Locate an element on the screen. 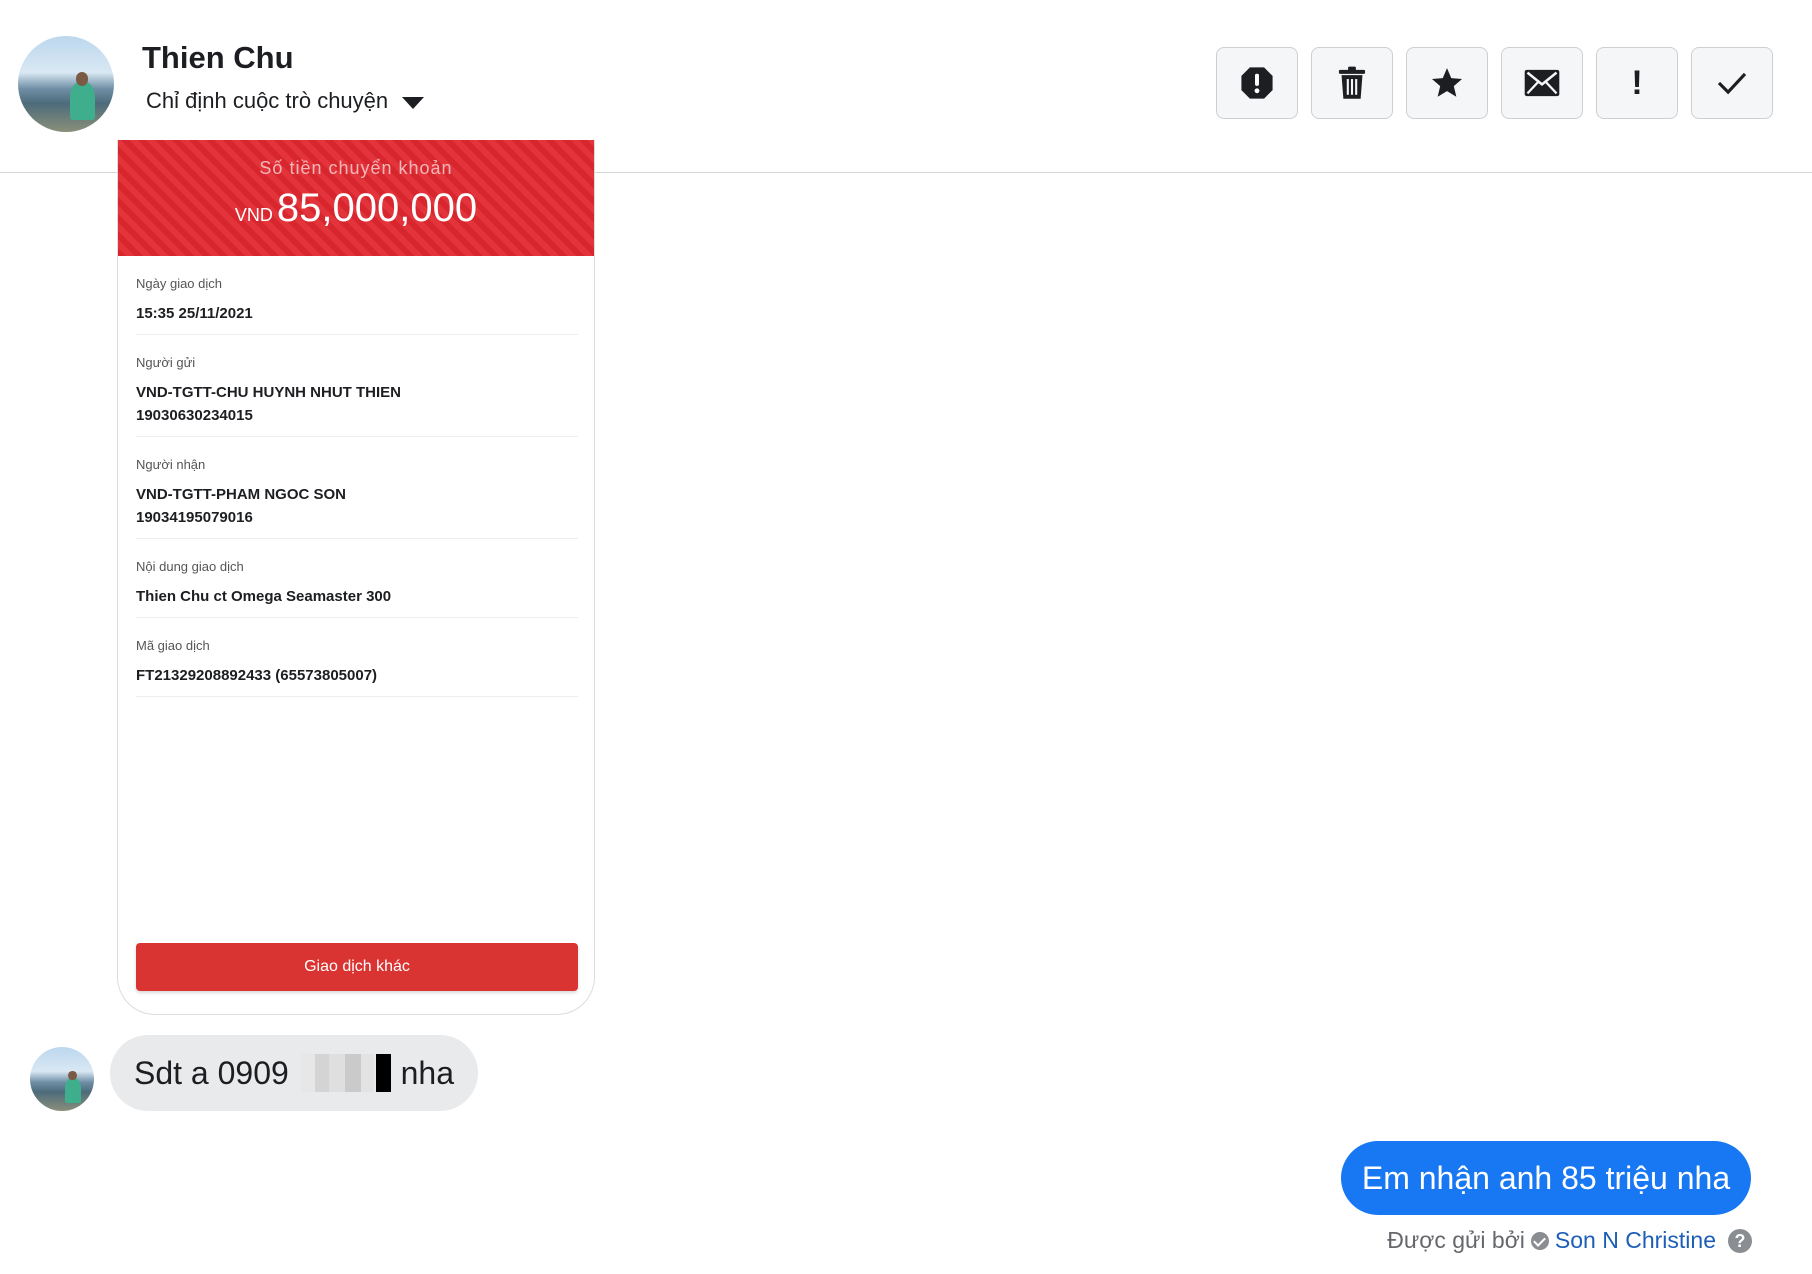 The width and height of the screenshot is (1812, 1274). receipt-row-value: VND-TGTT-CHU HUYNH NHUT THIEN is located at coordinates (268, 392).